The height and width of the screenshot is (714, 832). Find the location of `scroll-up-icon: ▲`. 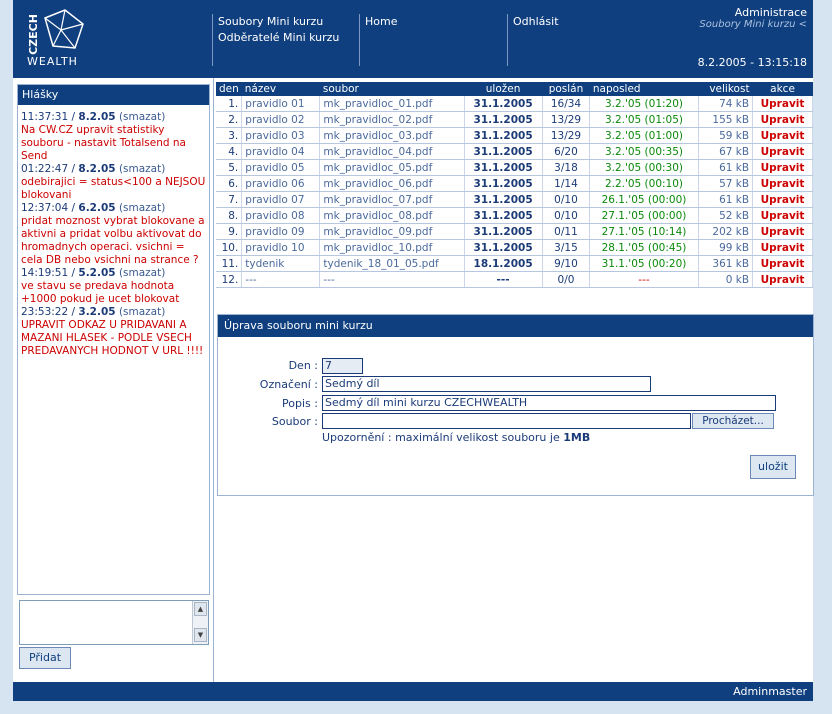

scroll-up-icon: ▲ is located at coordinates (200, 609).